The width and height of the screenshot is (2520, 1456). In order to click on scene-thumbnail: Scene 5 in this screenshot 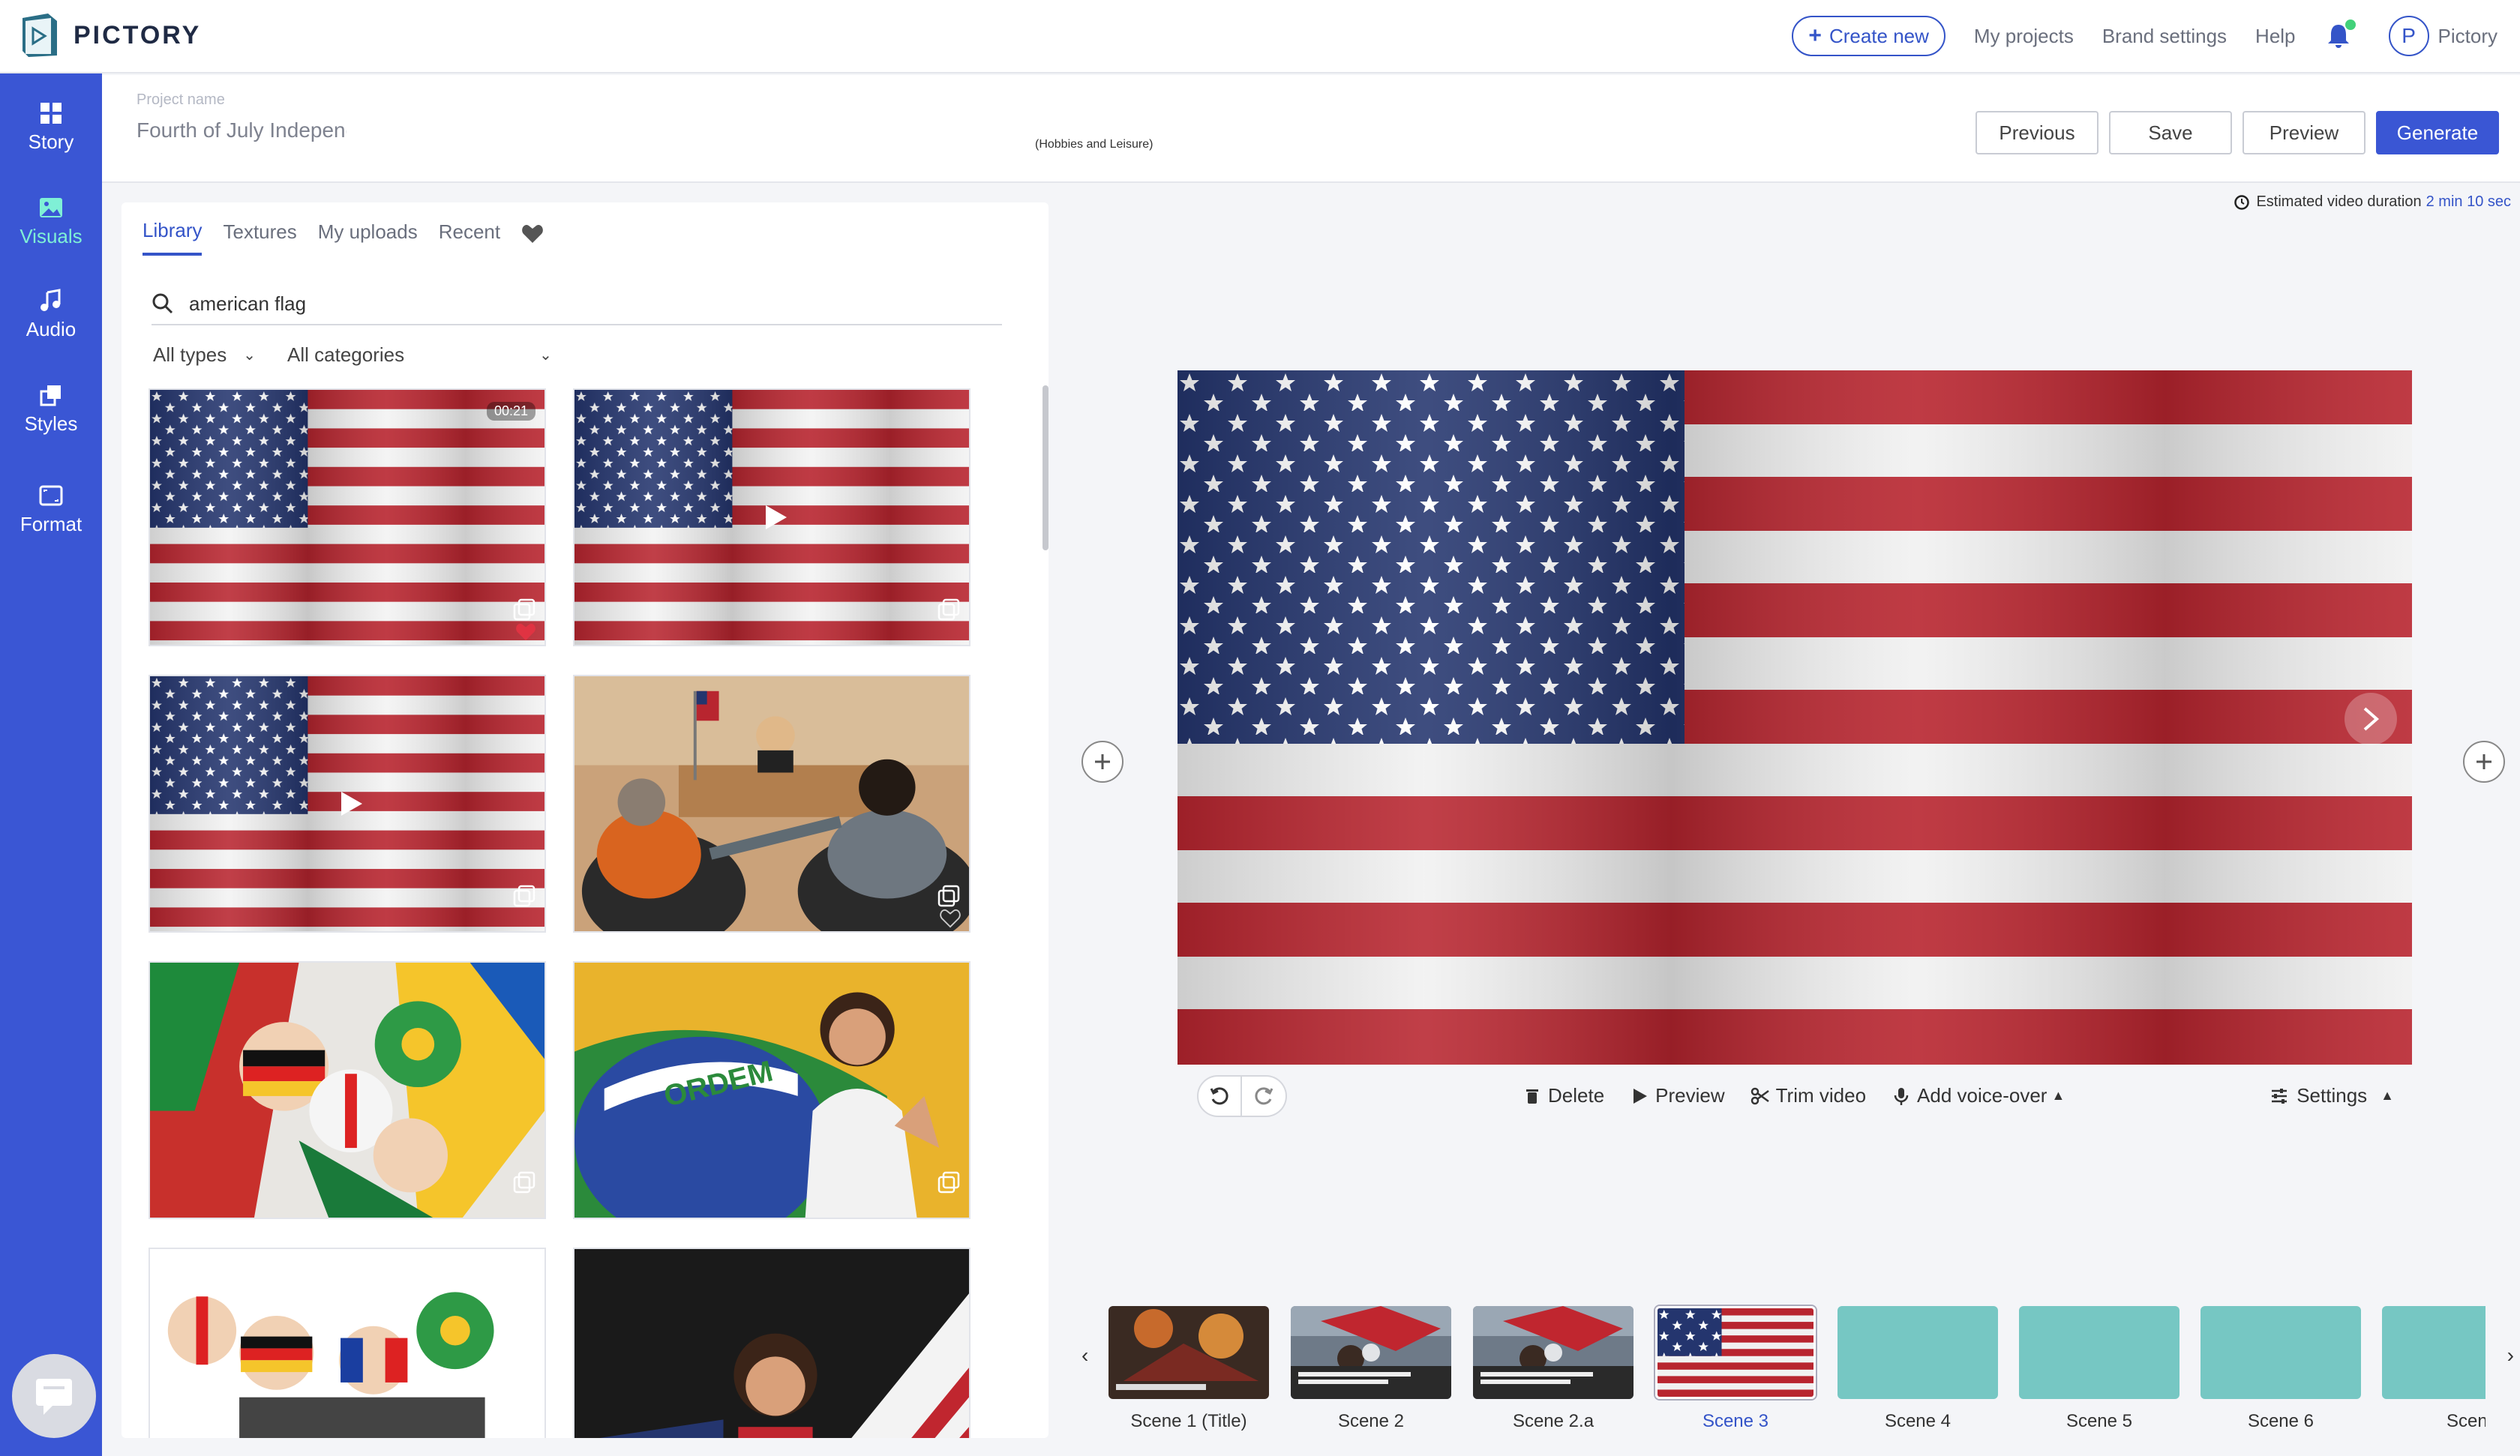, I will do `click(2099, 1369)`.